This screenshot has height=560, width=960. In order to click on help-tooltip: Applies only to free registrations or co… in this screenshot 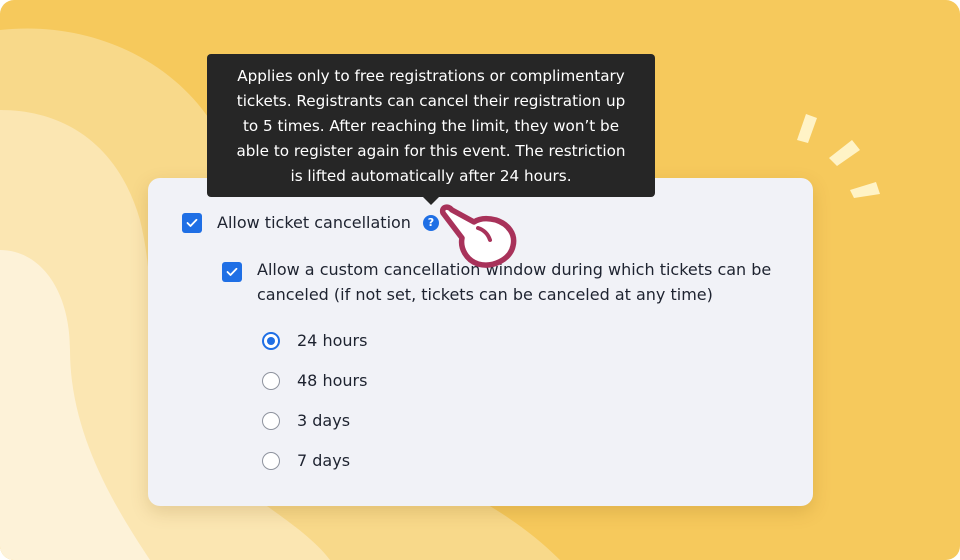, I will do `click(431, 129)`.